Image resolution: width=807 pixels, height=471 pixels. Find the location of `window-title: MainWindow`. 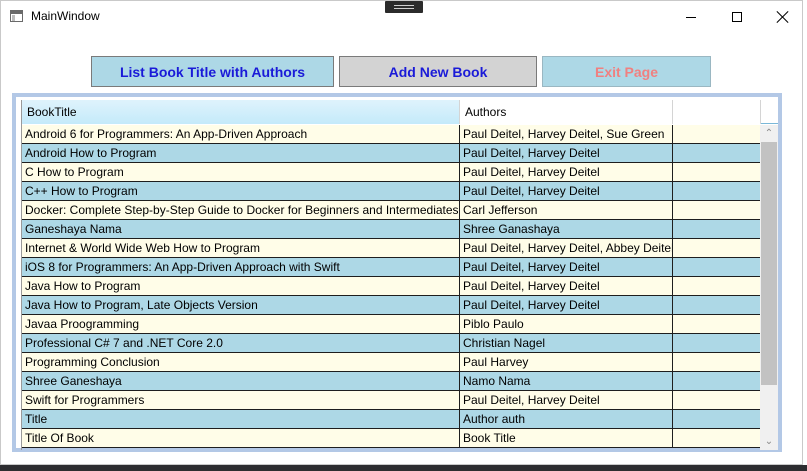

window-title: MainWindow is located at coordinates (65, 16).